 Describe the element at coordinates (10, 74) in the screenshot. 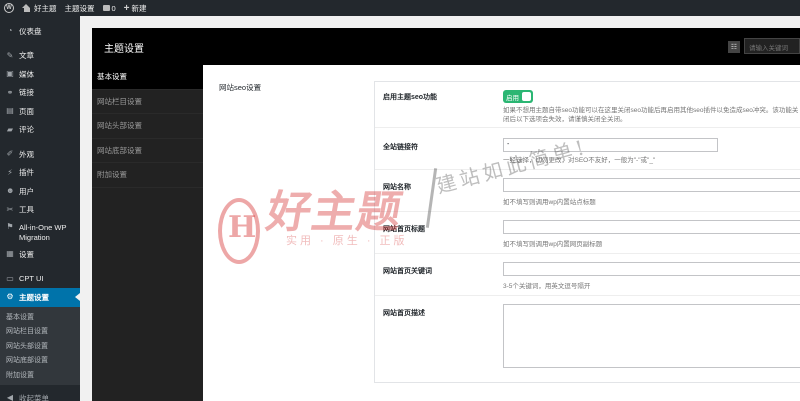

I see `media-icon: ▣` at that location.